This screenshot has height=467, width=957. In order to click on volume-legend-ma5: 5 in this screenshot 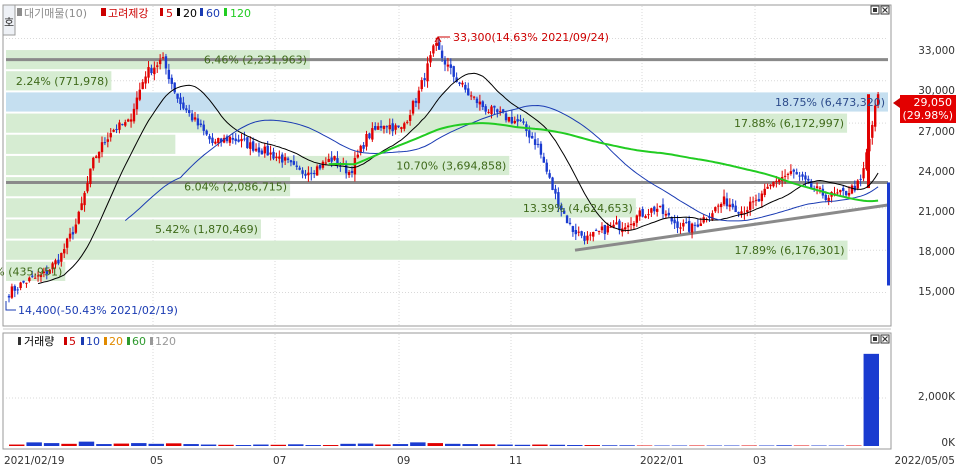, I will do `click(72, 341)`.